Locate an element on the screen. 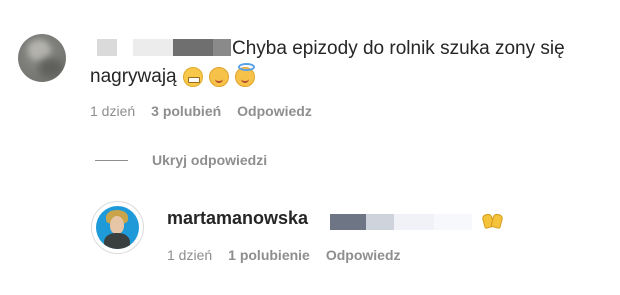  commenter-avatar is located at coordinates (42, 58).